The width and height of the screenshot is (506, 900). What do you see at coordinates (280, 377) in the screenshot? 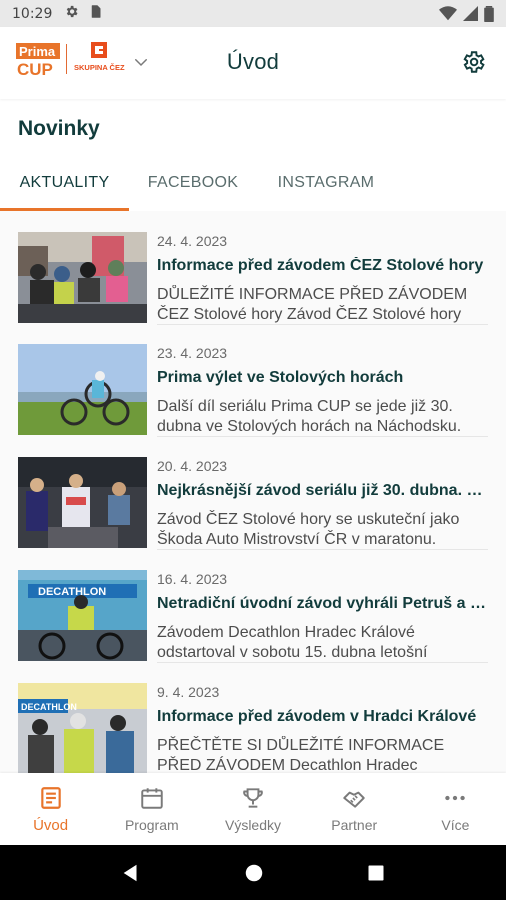
I see `news-title: Prima výlet ve Stolových horách` at bounding box center [280, 377].